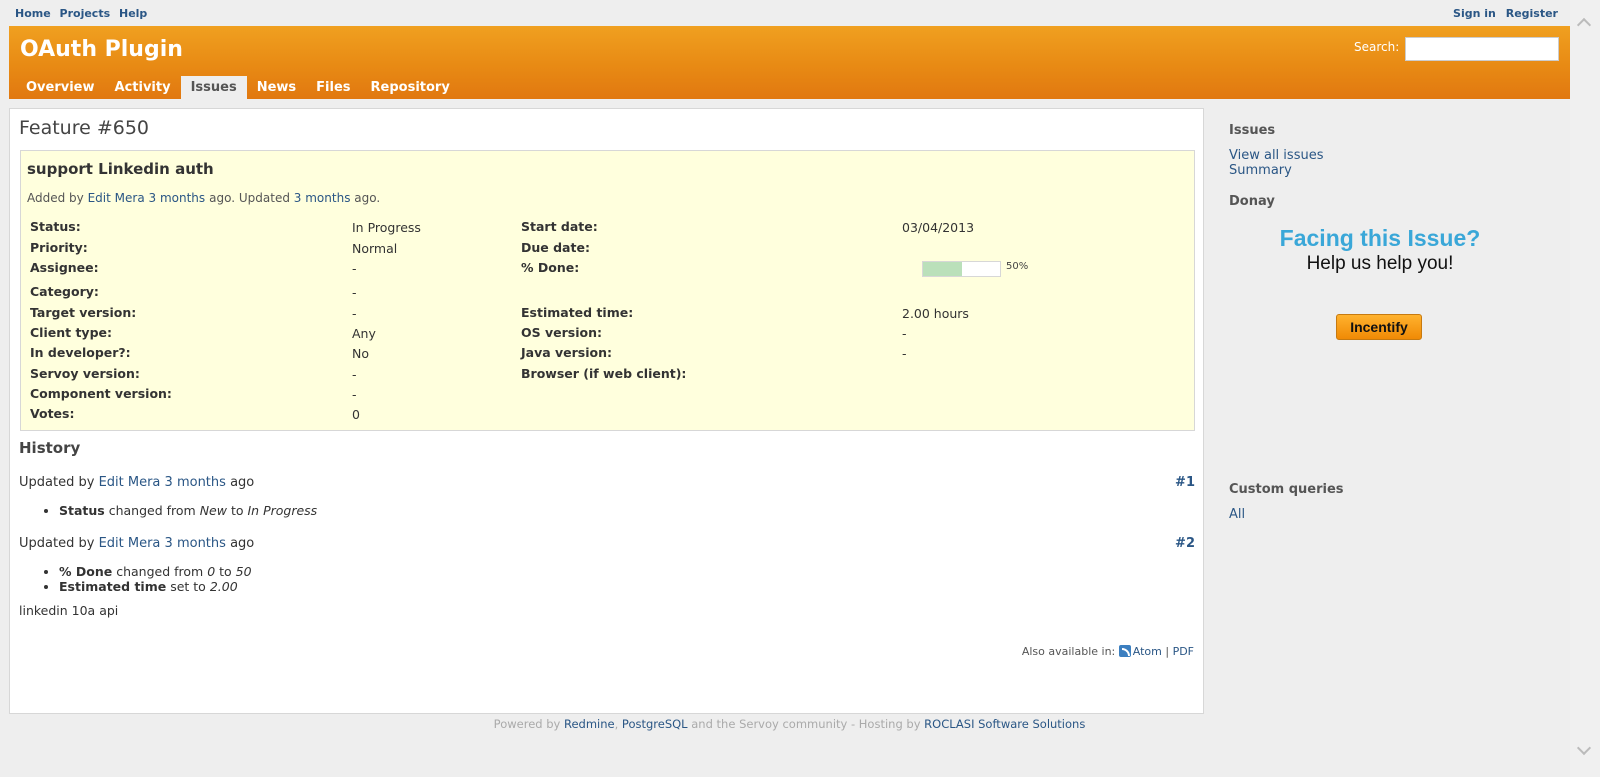 The height and width of the screenshot is (777, 1600). I want to click on done-progress-label: 50%, so click(1017, 266).